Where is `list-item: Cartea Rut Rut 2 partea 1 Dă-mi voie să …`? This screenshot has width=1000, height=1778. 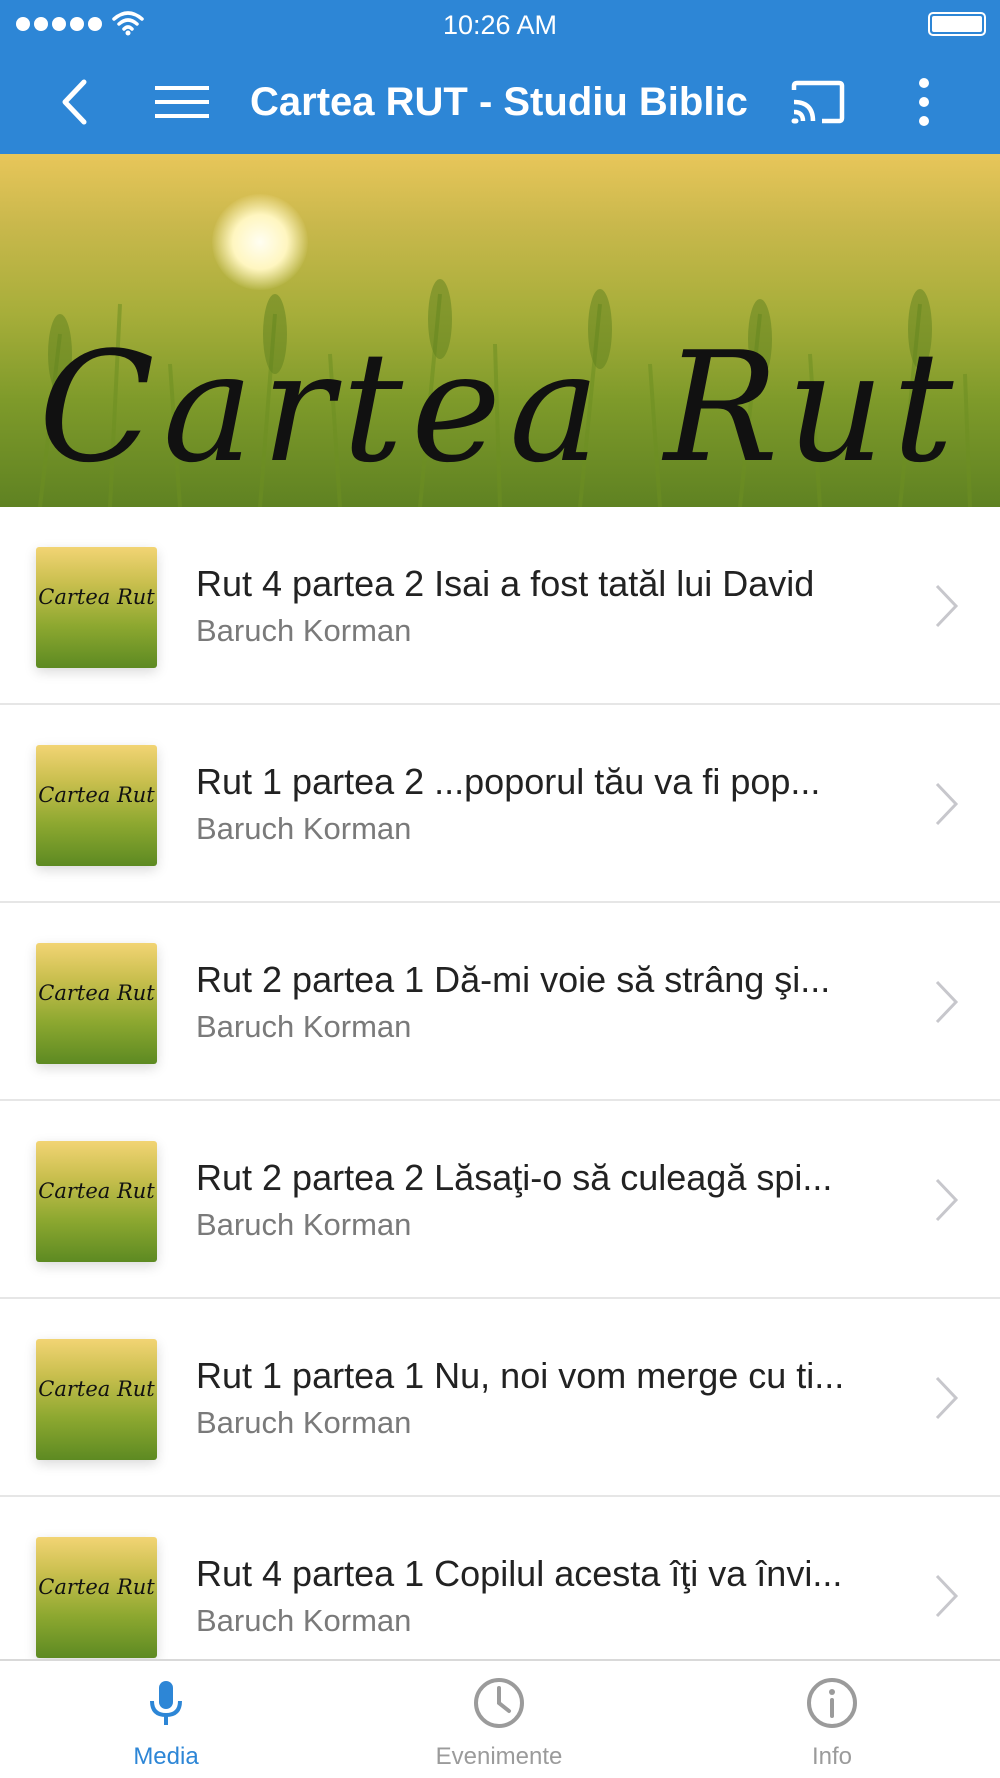
list-item: Cartea Rut Rut 2 partea 1 Dă-mi voie să … is located at coordinates (500, 1002).